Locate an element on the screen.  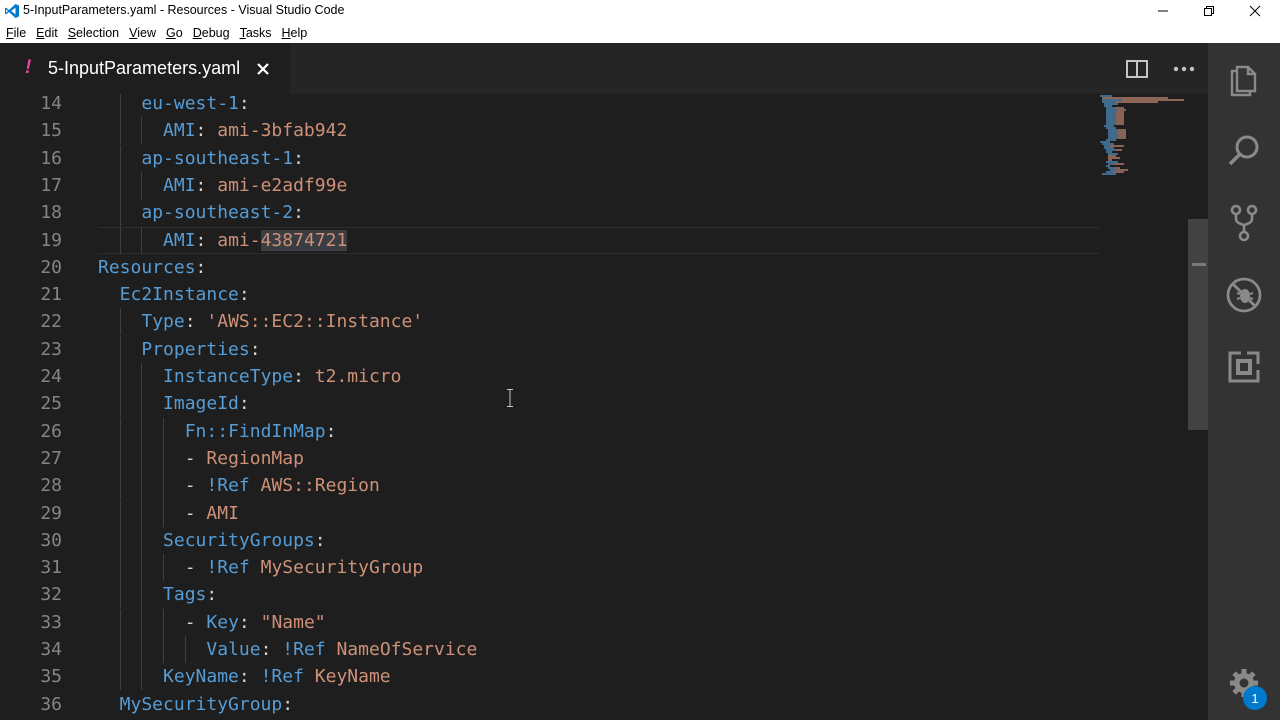
code-line: 21 Ec2Instance: is located at coordinates (604, 294).